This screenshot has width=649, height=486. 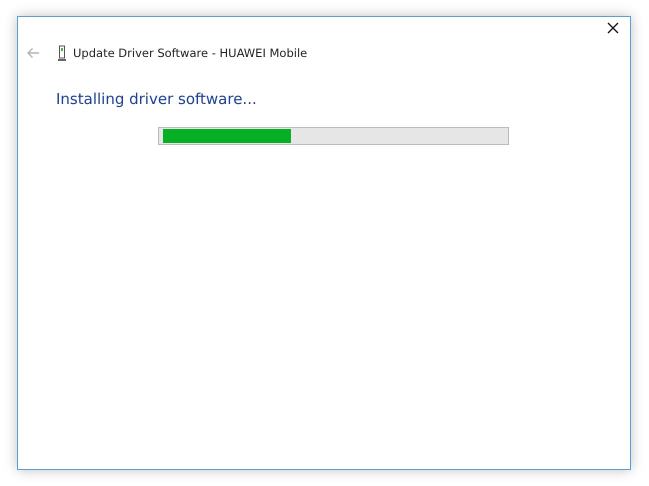 I want to click on close-icon, so click(x=613, y=28).